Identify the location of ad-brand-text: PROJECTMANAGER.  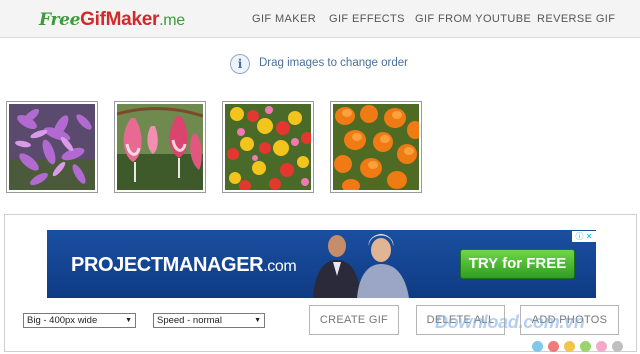
(167, 265).